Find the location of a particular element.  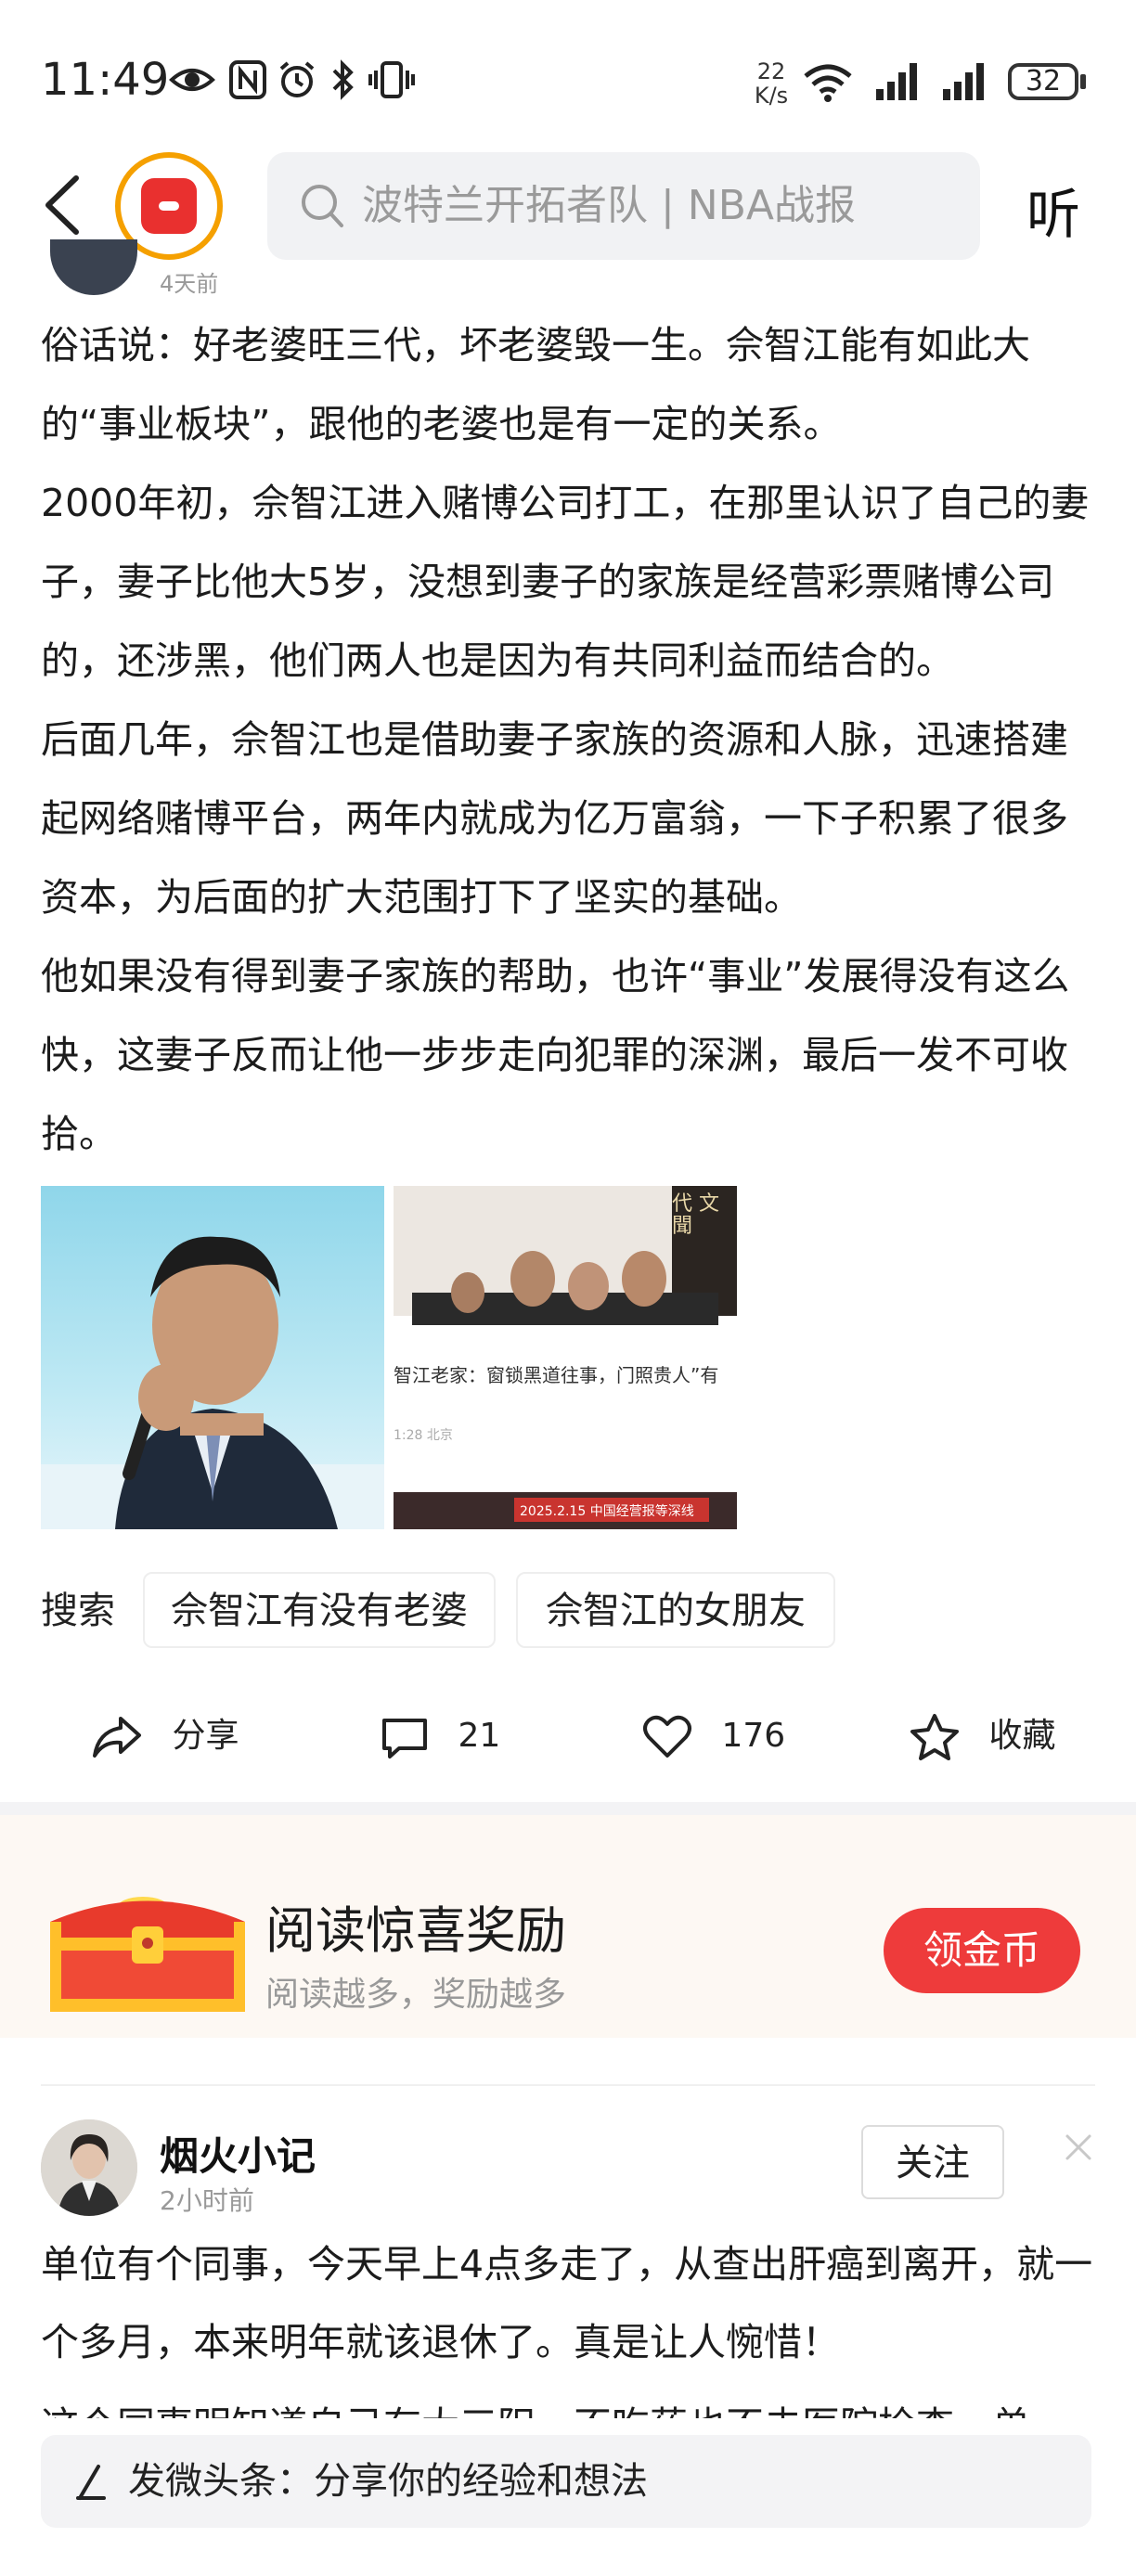

comment-icon is located at coordinates (404, 1739).